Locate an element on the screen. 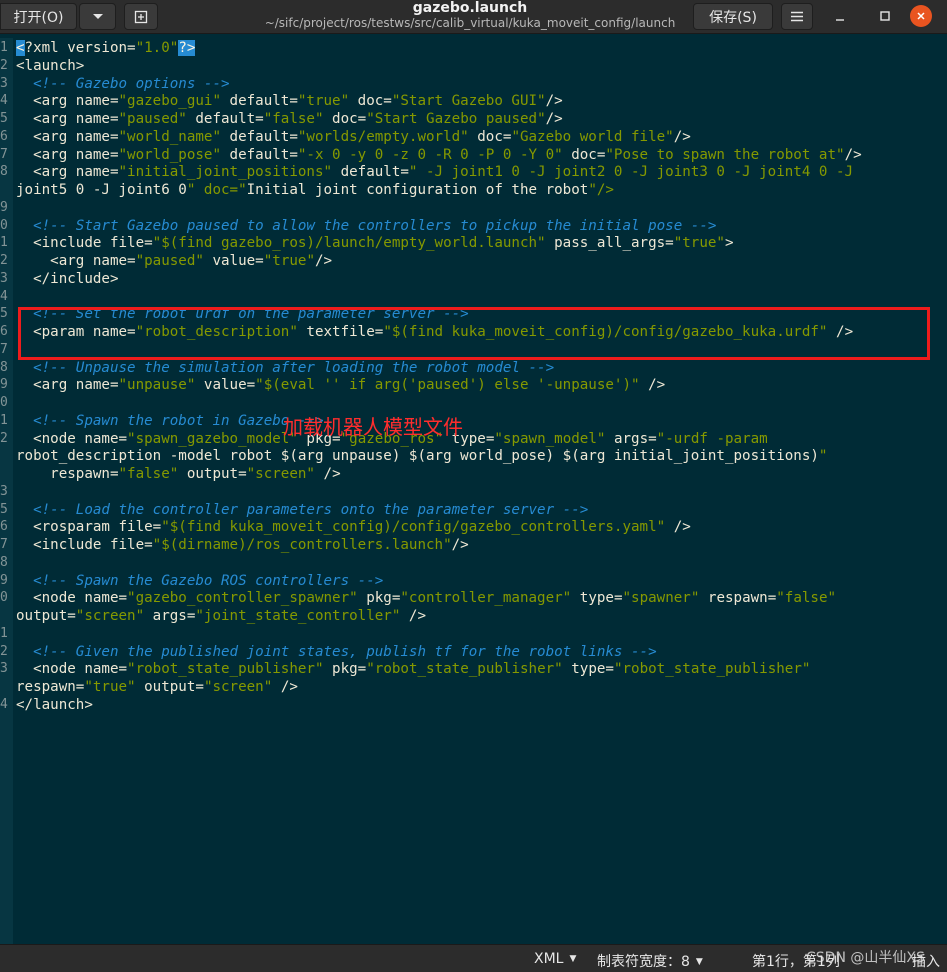 The image size is (947, 972). status-bar: XML ▼ 制表符宽度：8 ▼ 第1行，第1列 插入 is located at coordinates (473, 958).